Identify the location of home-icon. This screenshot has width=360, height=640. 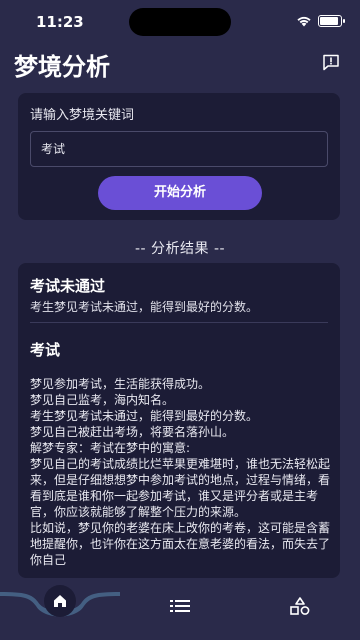
(60, 601).